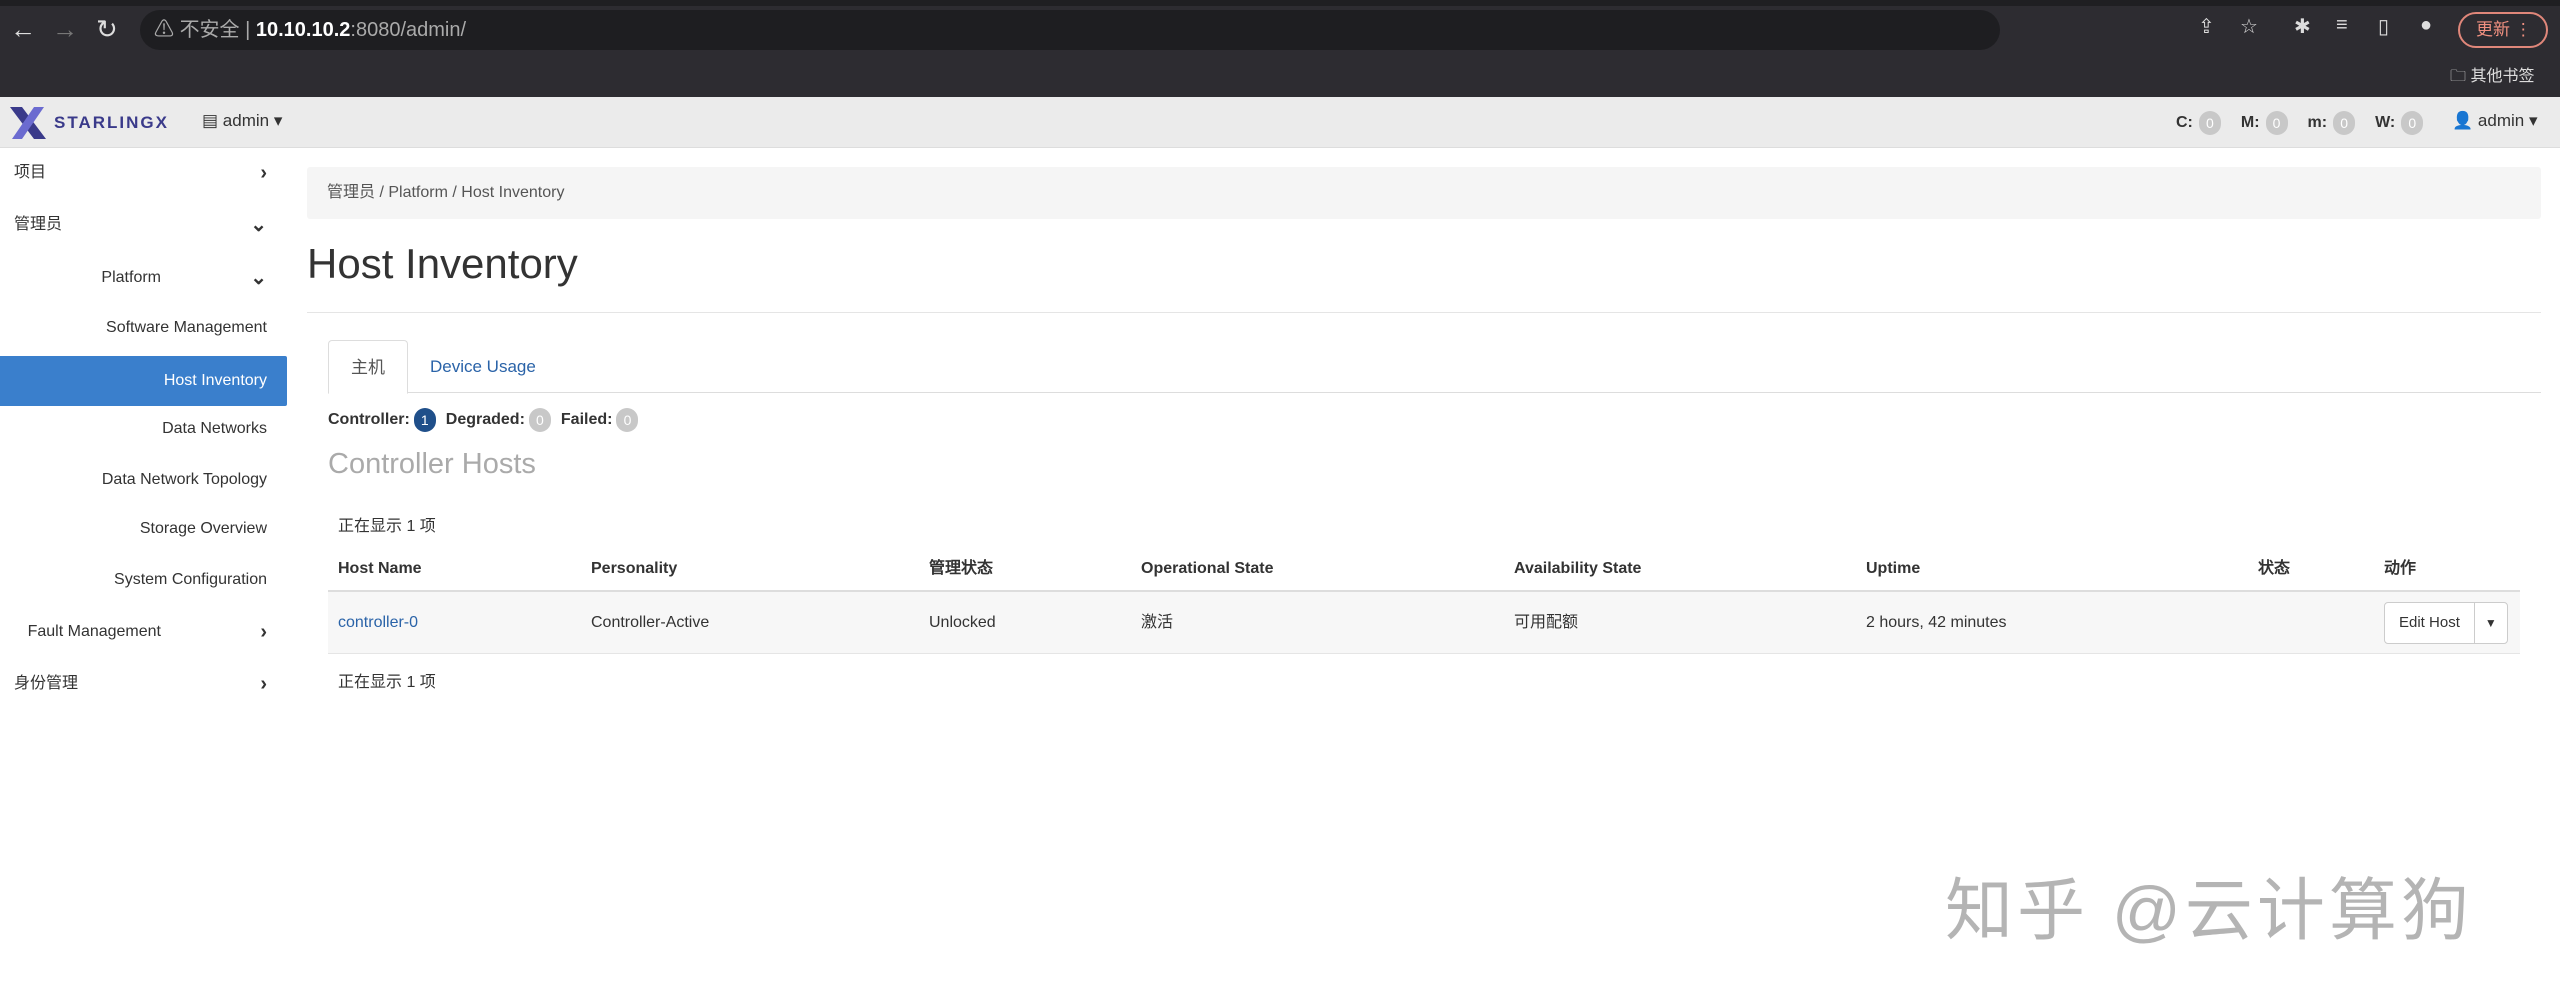  Describe the element at coordinates (483, 366) in the screenshot. I see `tab-device-usage: Device Usage` at that location.